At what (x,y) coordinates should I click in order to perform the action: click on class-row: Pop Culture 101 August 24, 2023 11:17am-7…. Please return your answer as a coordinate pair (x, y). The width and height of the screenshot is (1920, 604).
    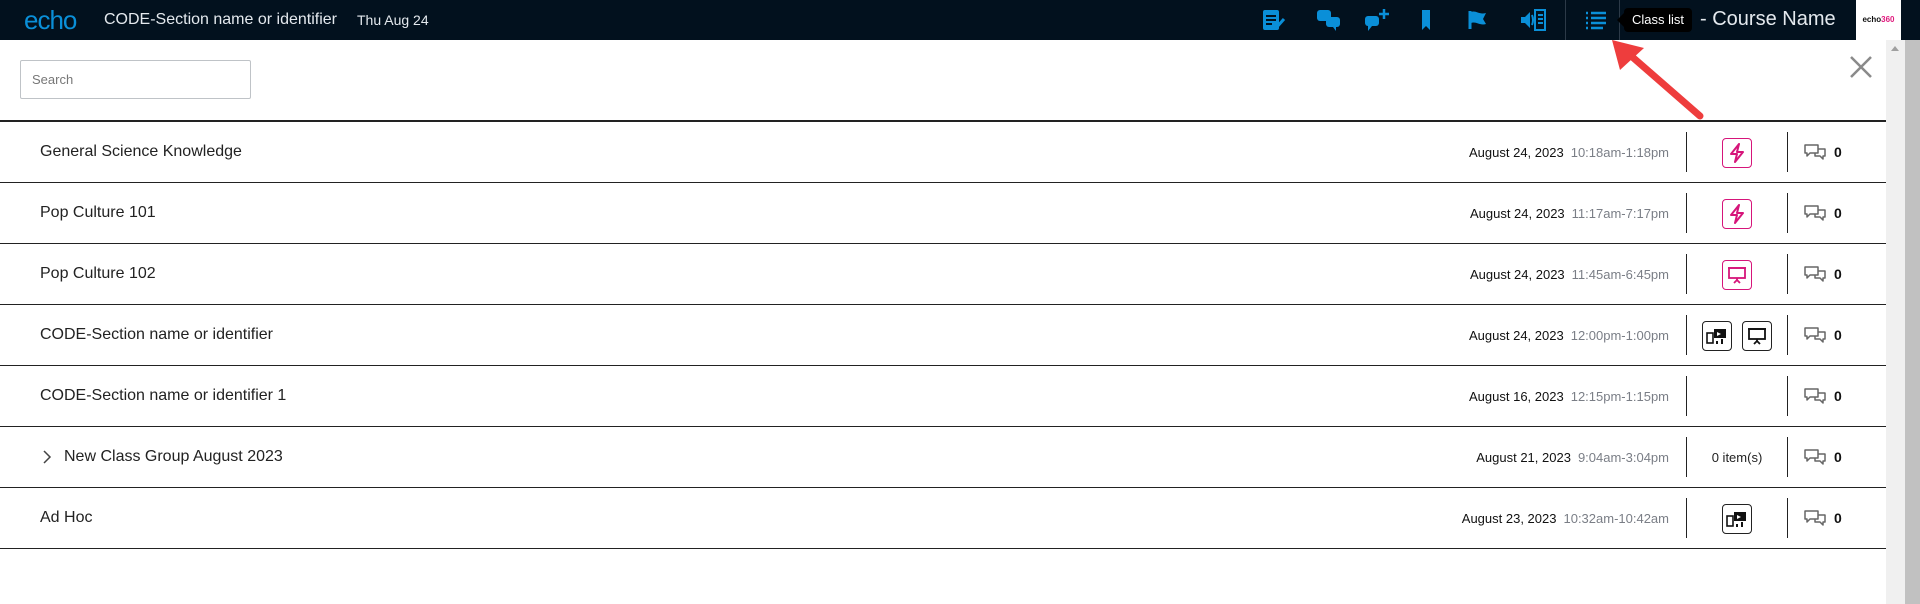
    Looking at the image, I should click on (943, 213).